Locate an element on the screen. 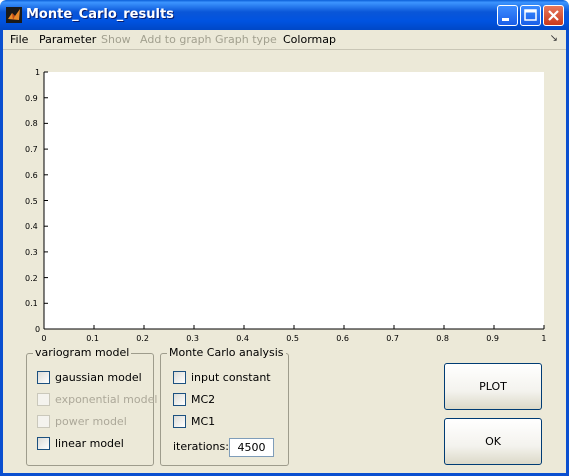 The width and height of the screenshot is (569, 476). y-tick-label: 0.2 is located at coordinates (31, 278).